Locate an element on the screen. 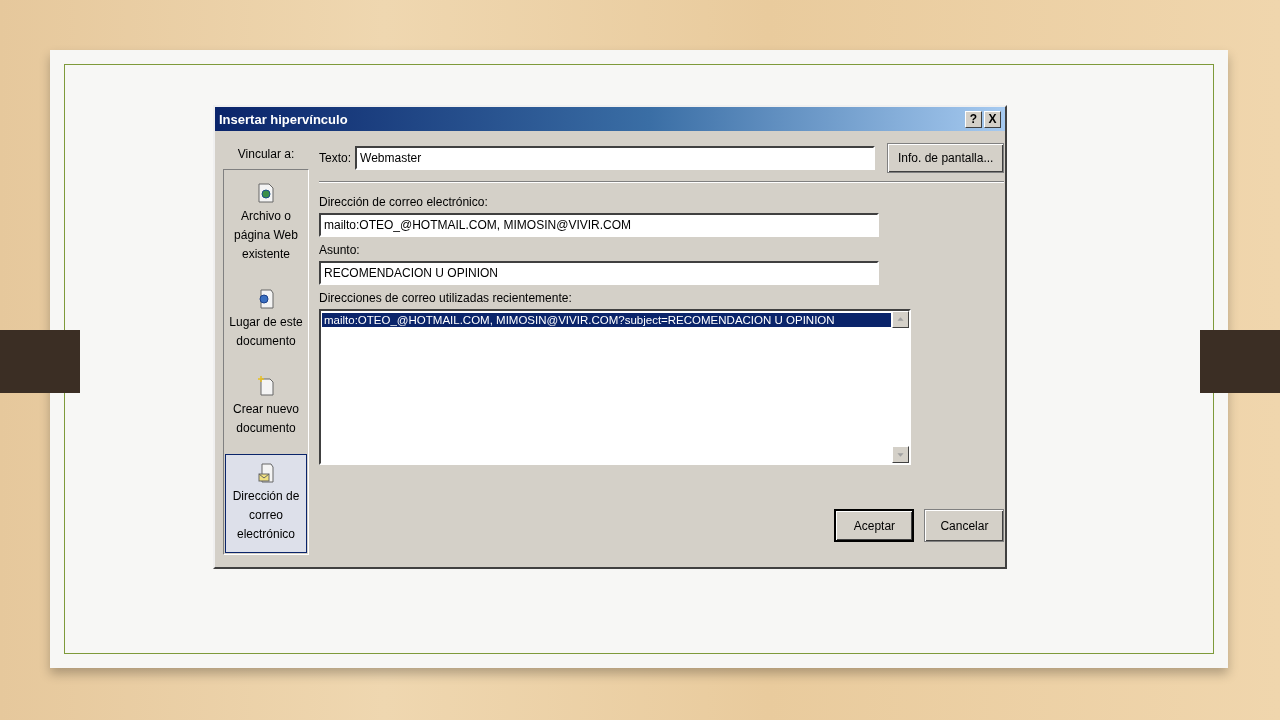 The height and width of the screenshot is (720, 1280). subject-label: Asunto: is located at coordinates (340, 250).